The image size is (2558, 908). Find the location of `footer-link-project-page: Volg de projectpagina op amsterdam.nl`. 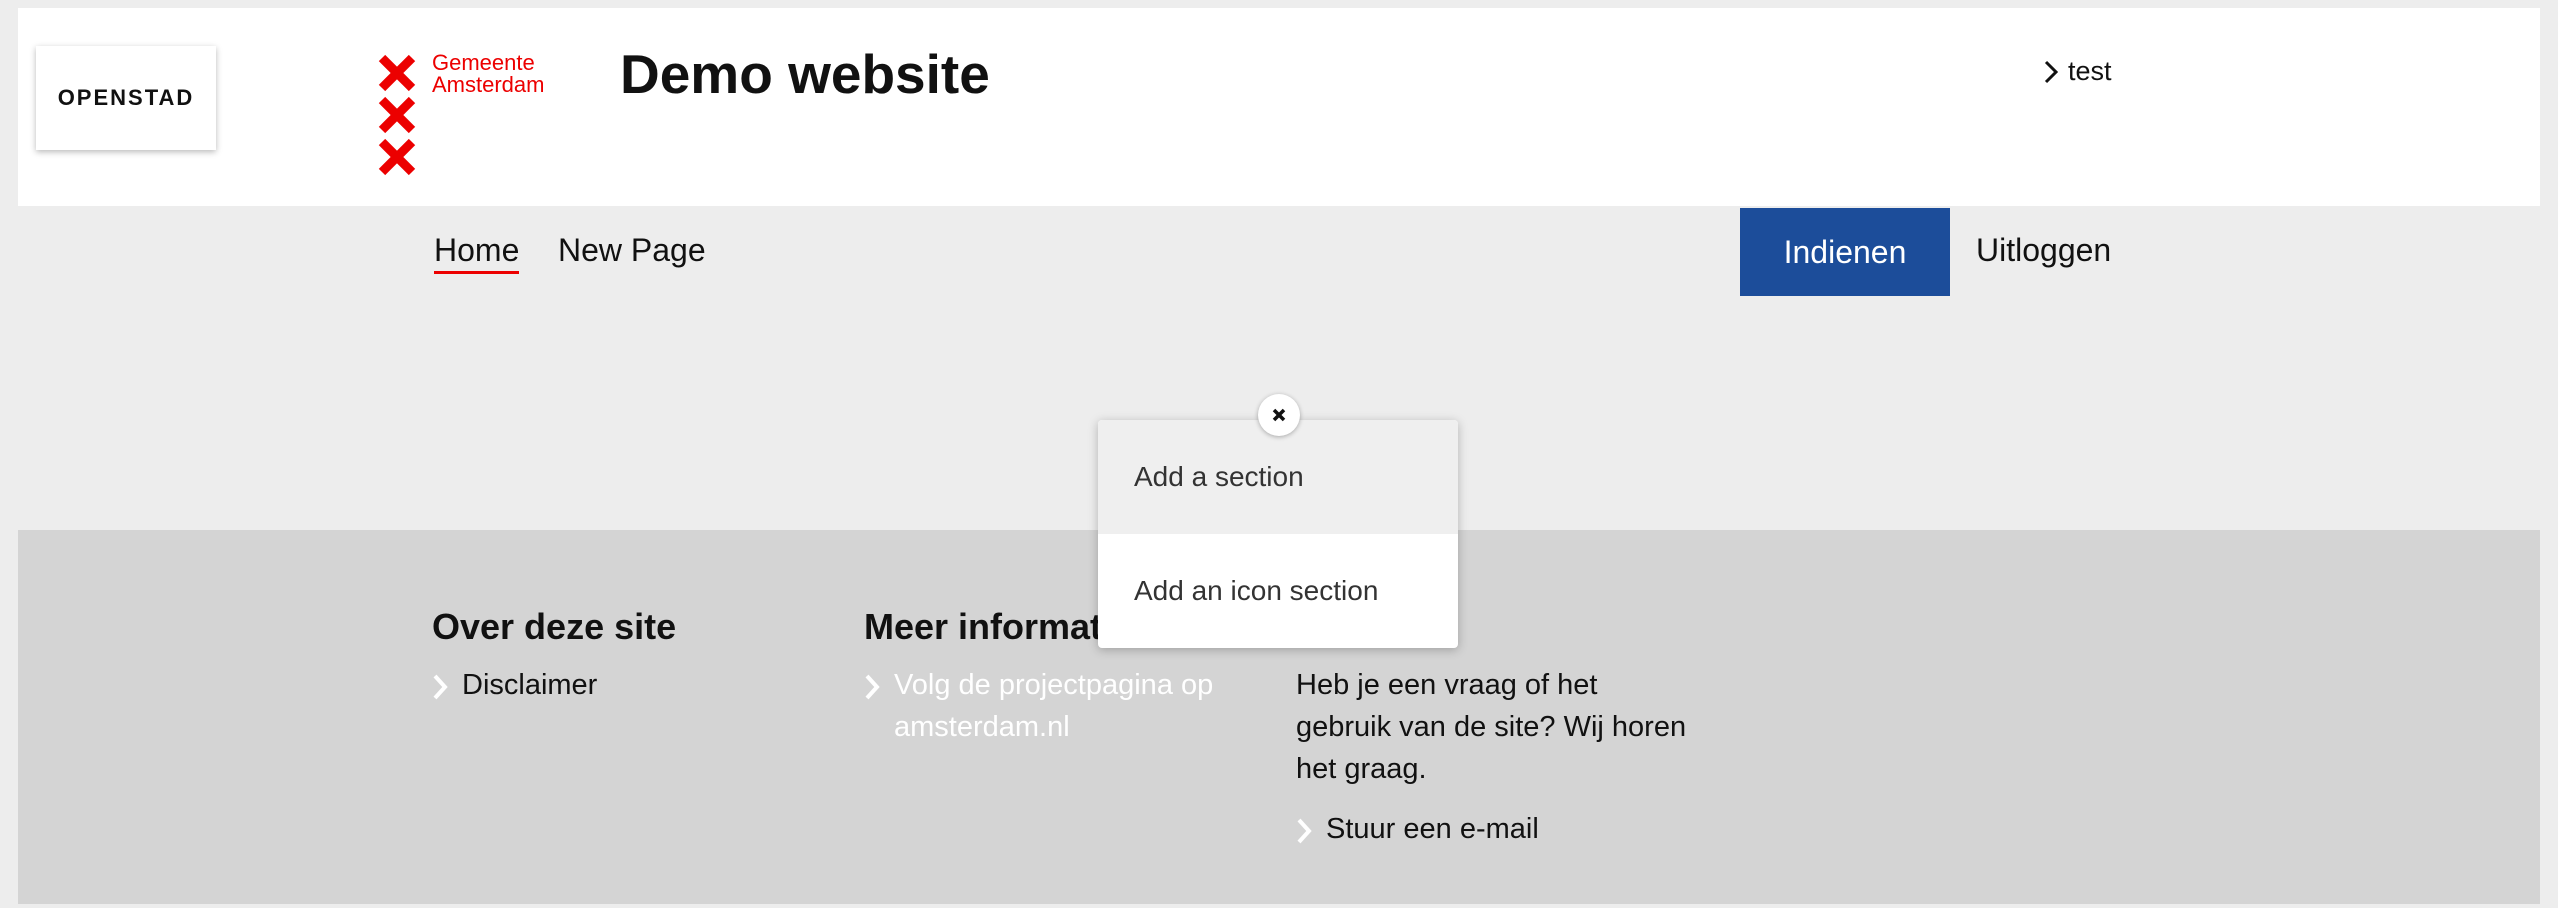

footer-link-project-page: Volg de projectpagina op amsterdam.nl is located at coordinates (1038, 706).